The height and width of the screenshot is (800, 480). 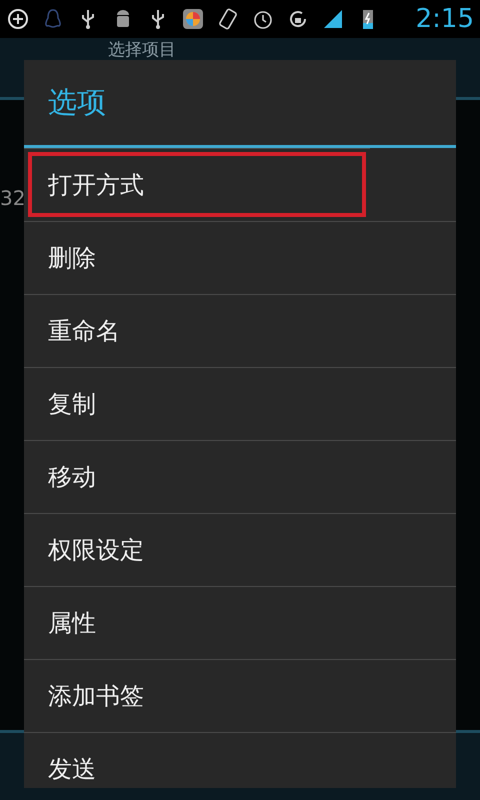 What do you see at coordinates (240, 257) in the screenshot?
I see `menu-item: 删除` at bounding box center [240, 257].